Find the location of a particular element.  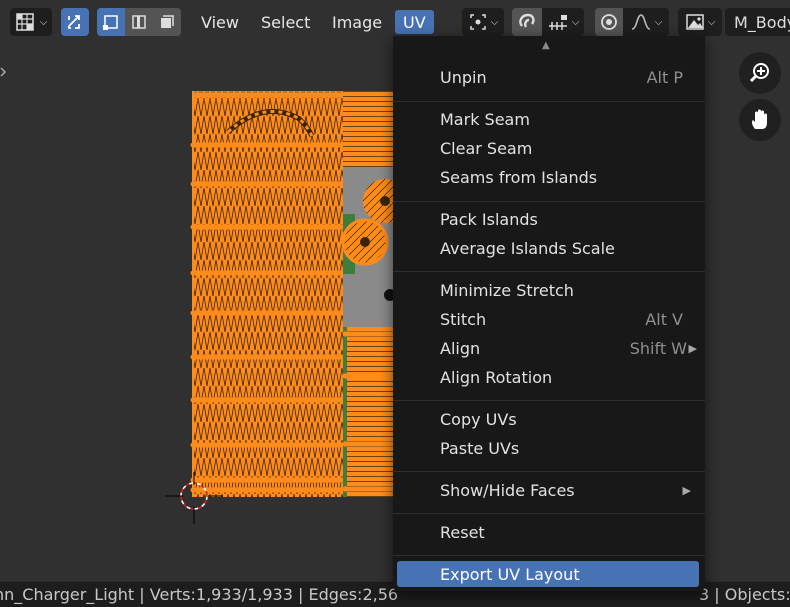

proportional-edit-icon is located at coordinates (609, 22).